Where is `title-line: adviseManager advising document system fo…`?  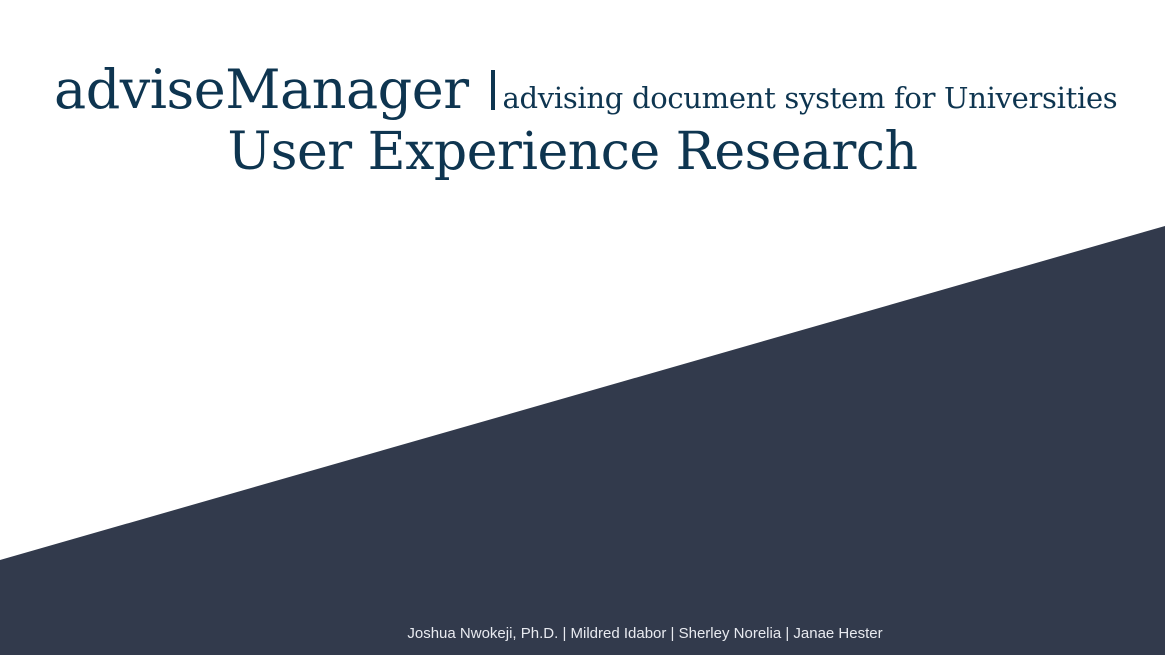
title-line: adviseManager advising document system fo… is located at coordinates (586, 89).